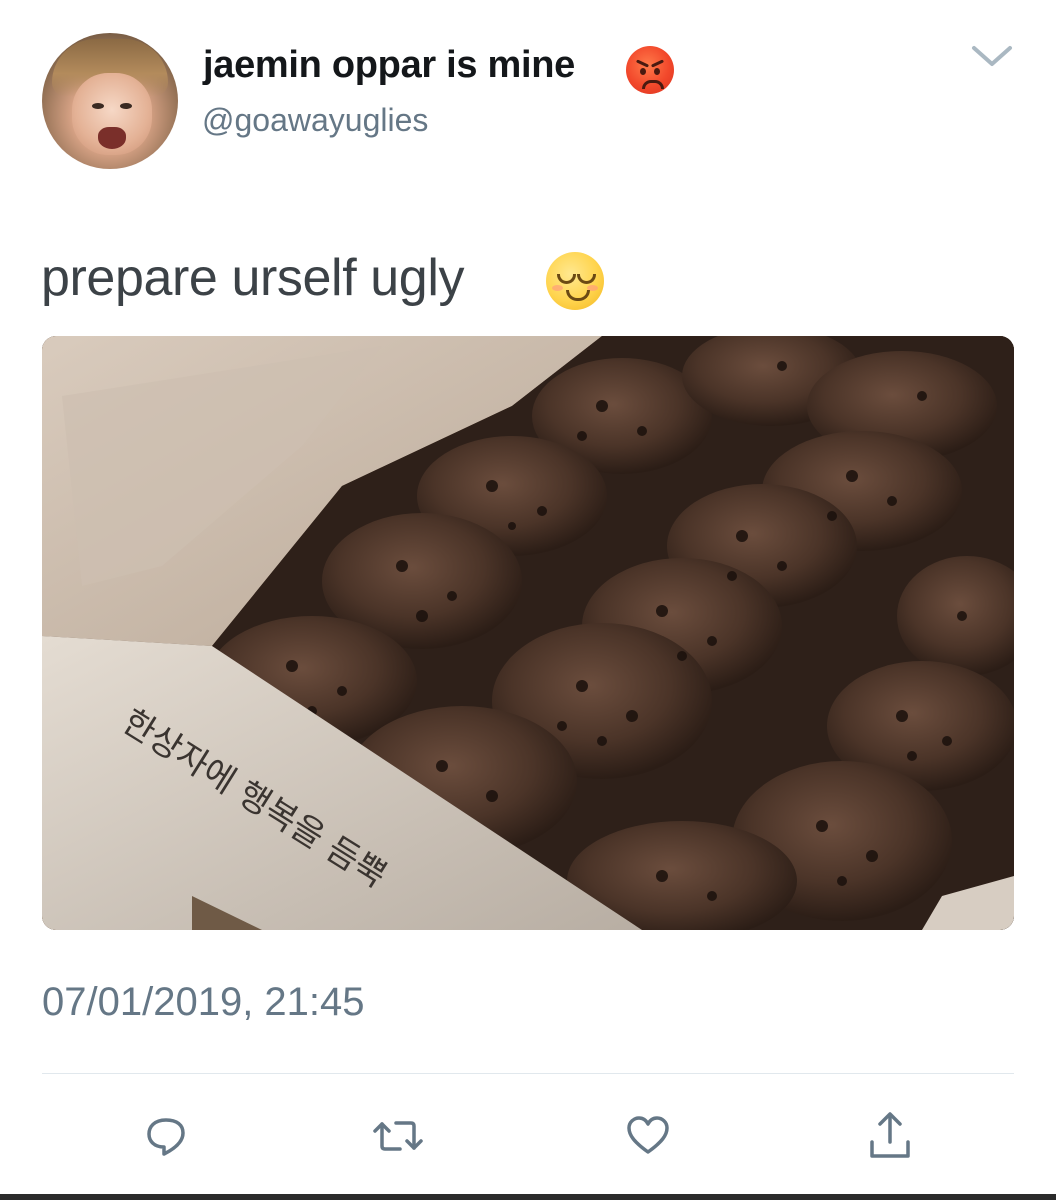  What do you see at coordinates (575, 281) in the screenshot?
I see `relieved-face-emoji-icon` at bounding box center [575, 281].